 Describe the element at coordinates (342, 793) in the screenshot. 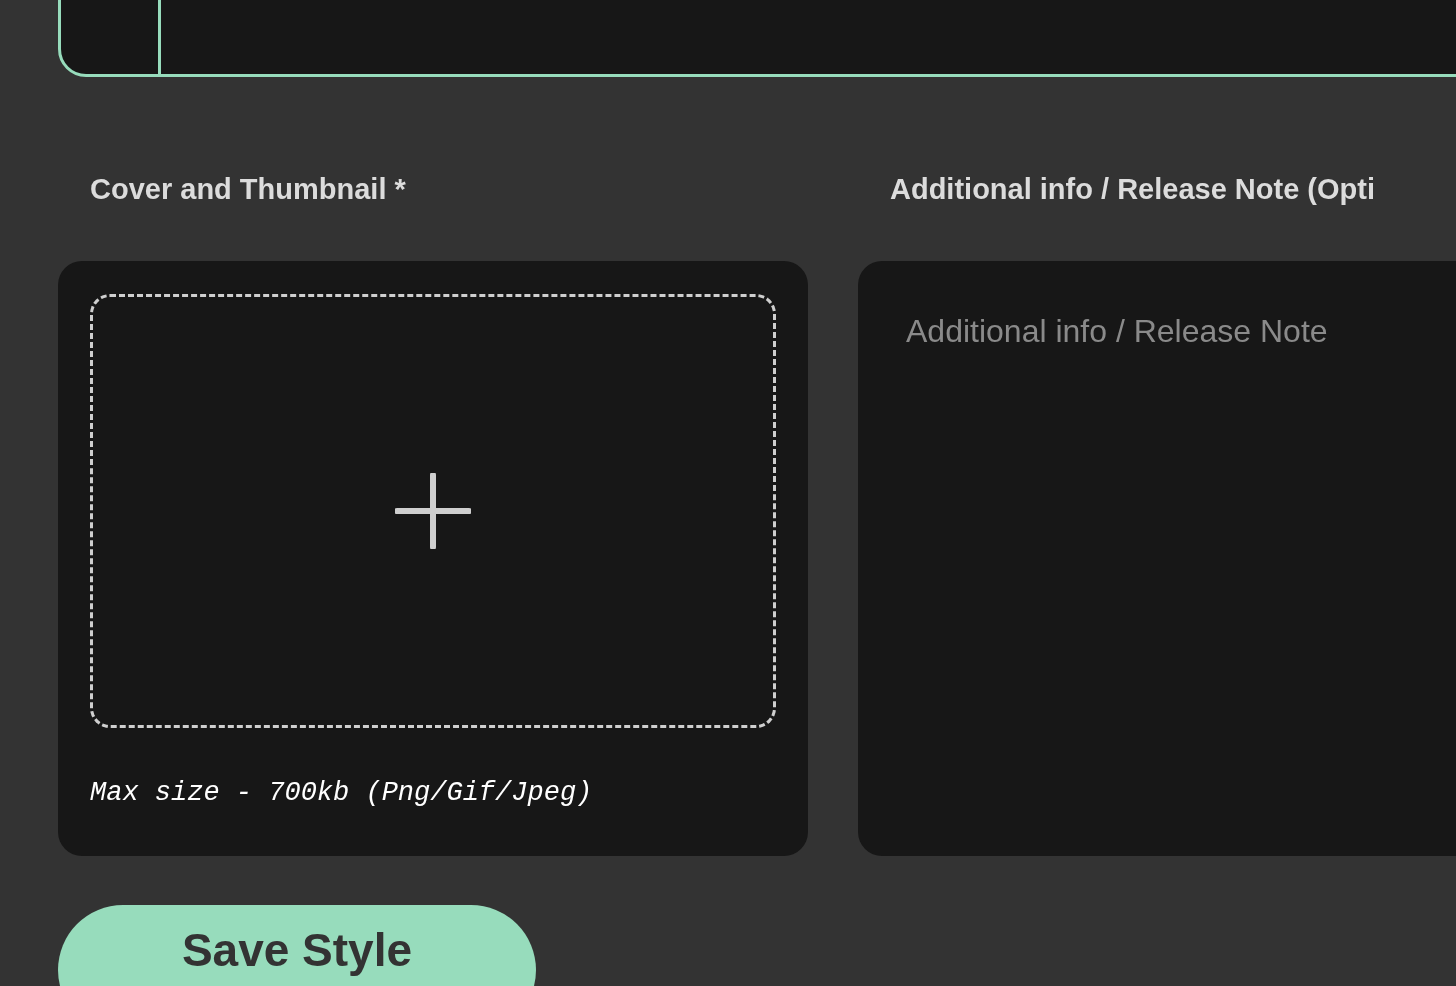

I see `size-hint: Max size - 700kb (Png/Gif/Jpeg)` at that location.